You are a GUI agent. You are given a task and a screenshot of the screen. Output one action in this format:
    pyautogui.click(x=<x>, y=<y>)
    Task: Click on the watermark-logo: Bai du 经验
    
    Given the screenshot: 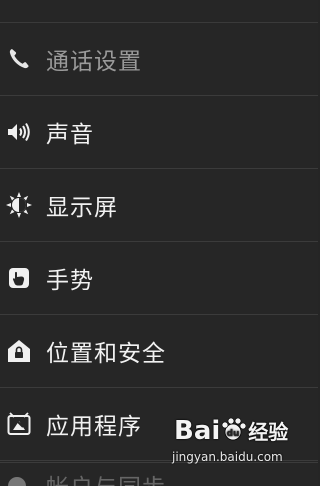 What is the action you would take?
    pyautogui.click(x=231, y=431)
    